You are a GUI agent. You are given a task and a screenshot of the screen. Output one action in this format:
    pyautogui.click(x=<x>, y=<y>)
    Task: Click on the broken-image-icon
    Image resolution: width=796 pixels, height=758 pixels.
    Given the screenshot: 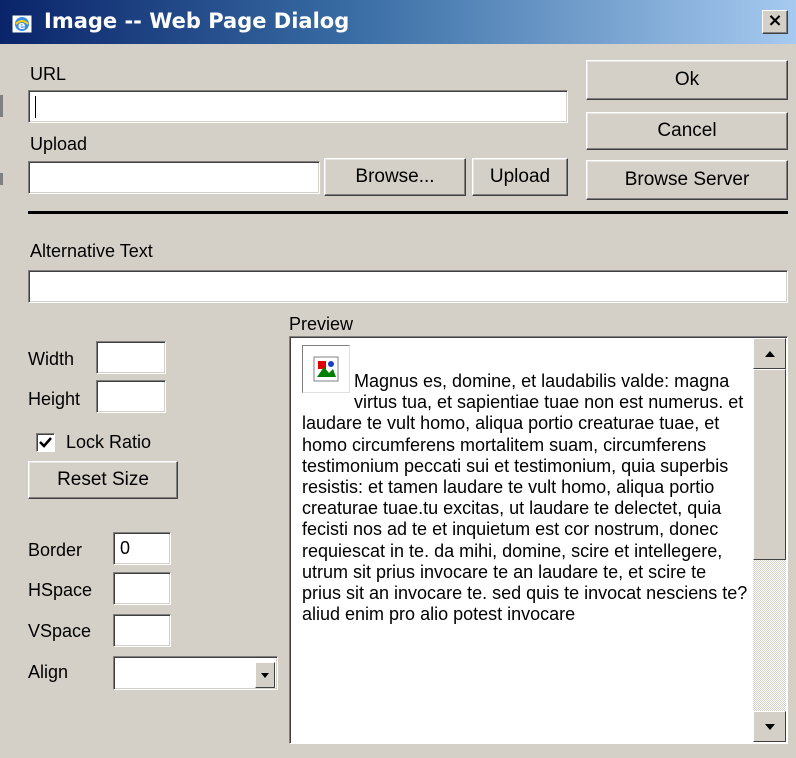 What is the action you would take?
    pyautogui.click(x=326, y=369)
    